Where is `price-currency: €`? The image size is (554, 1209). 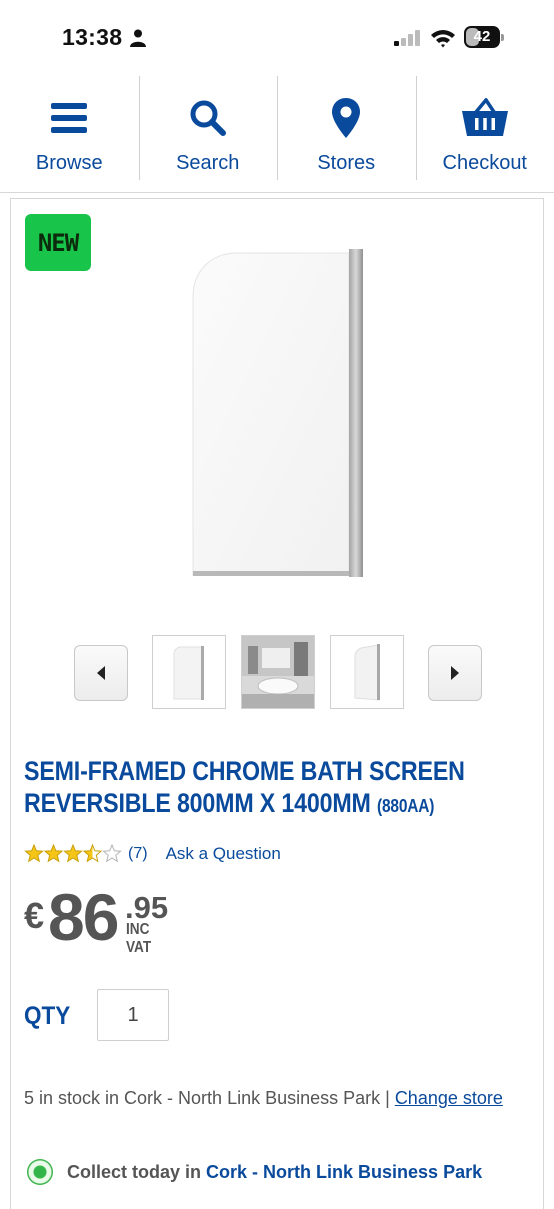
price-currency: € is located at coordinates (34, 916).